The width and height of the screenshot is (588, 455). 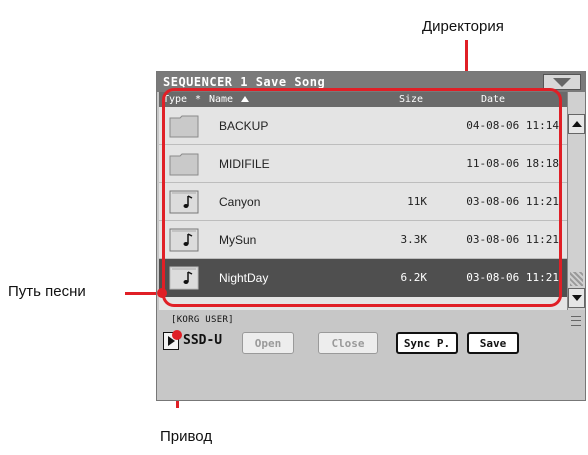 I want to click on drive-name: SSD-U, so click(x=203, y=340).